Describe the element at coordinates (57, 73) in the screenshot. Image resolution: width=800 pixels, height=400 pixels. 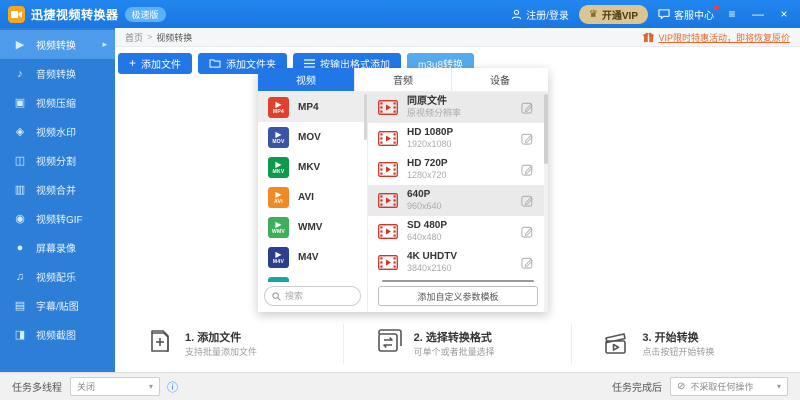
I see `sidebar-item: ♪ 音频转换` at that location.